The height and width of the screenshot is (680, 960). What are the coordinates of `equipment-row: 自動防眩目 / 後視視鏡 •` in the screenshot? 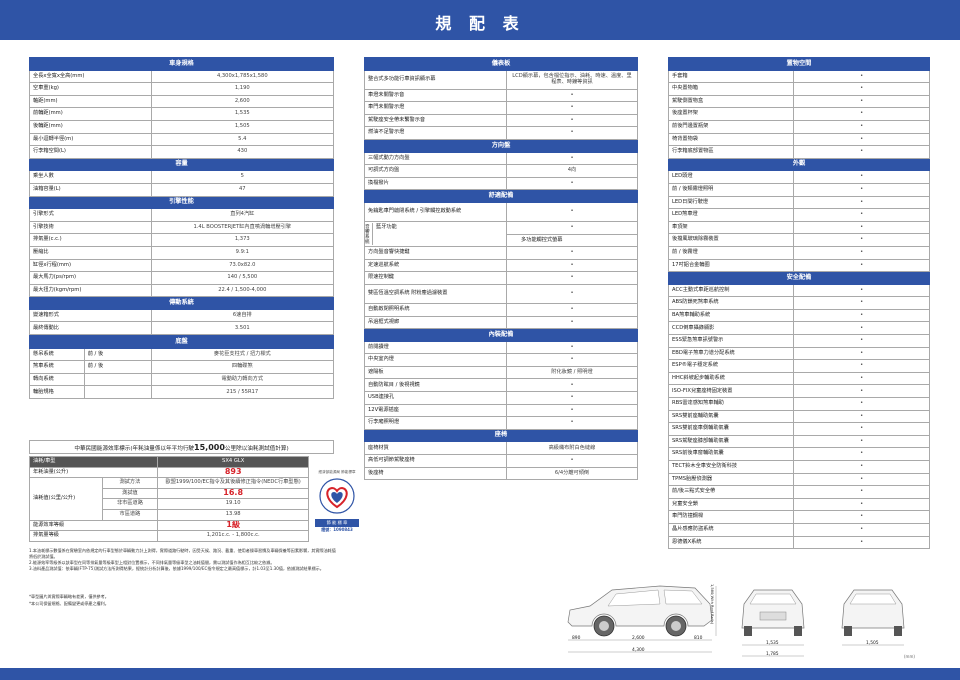 It's located at (501, 385).